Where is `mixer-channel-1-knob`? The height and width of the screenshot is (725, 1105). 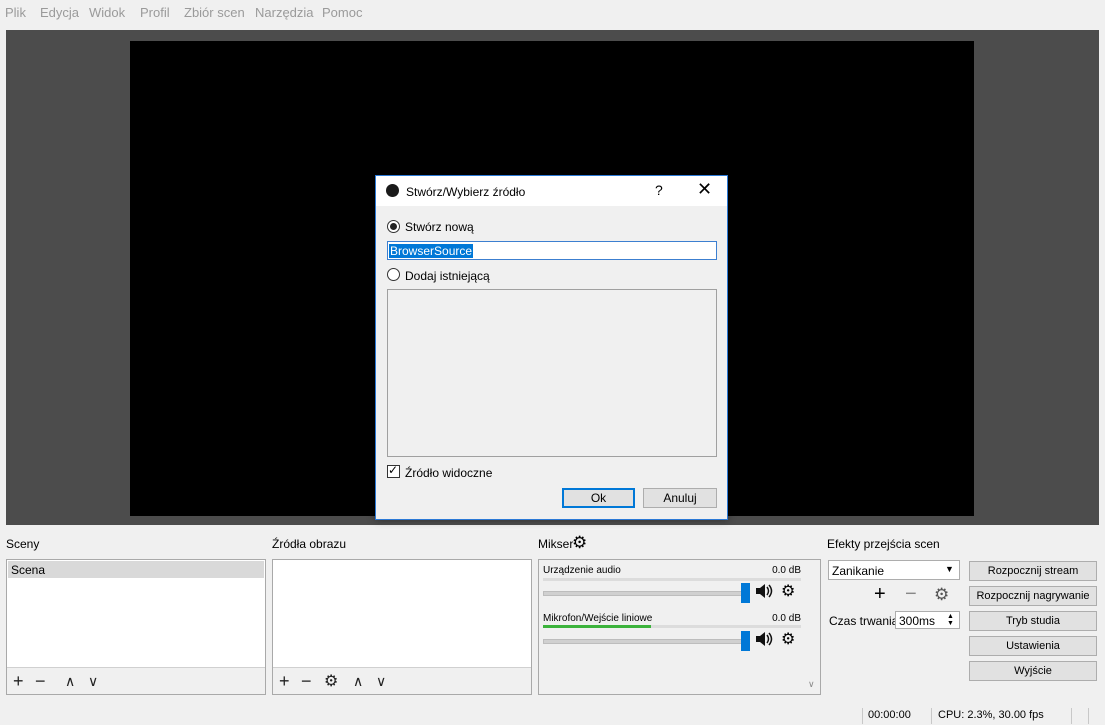 mixer-channel-1-knob is located at coordinates (745, 593).